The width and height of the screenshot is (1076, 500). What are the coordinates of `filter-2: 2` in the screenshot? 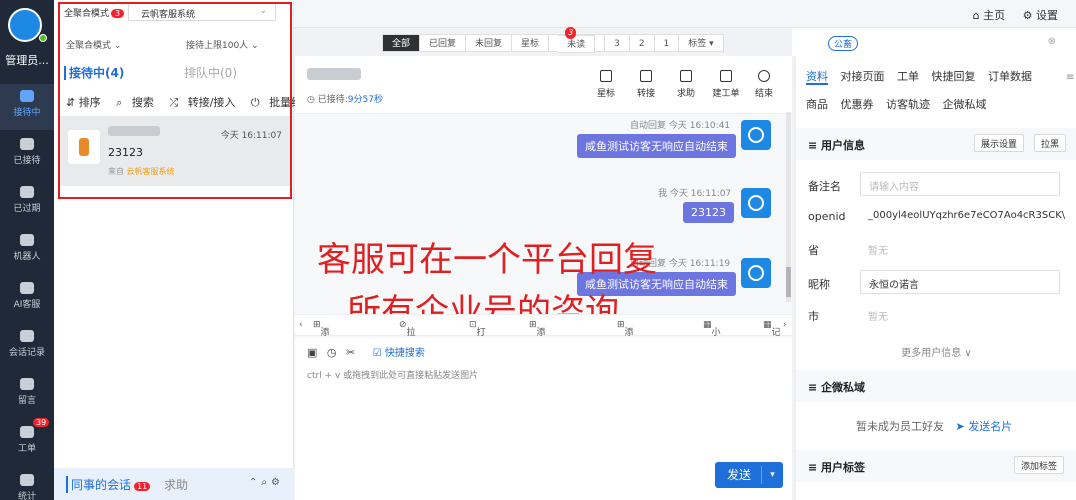 It's located at (642, 43).